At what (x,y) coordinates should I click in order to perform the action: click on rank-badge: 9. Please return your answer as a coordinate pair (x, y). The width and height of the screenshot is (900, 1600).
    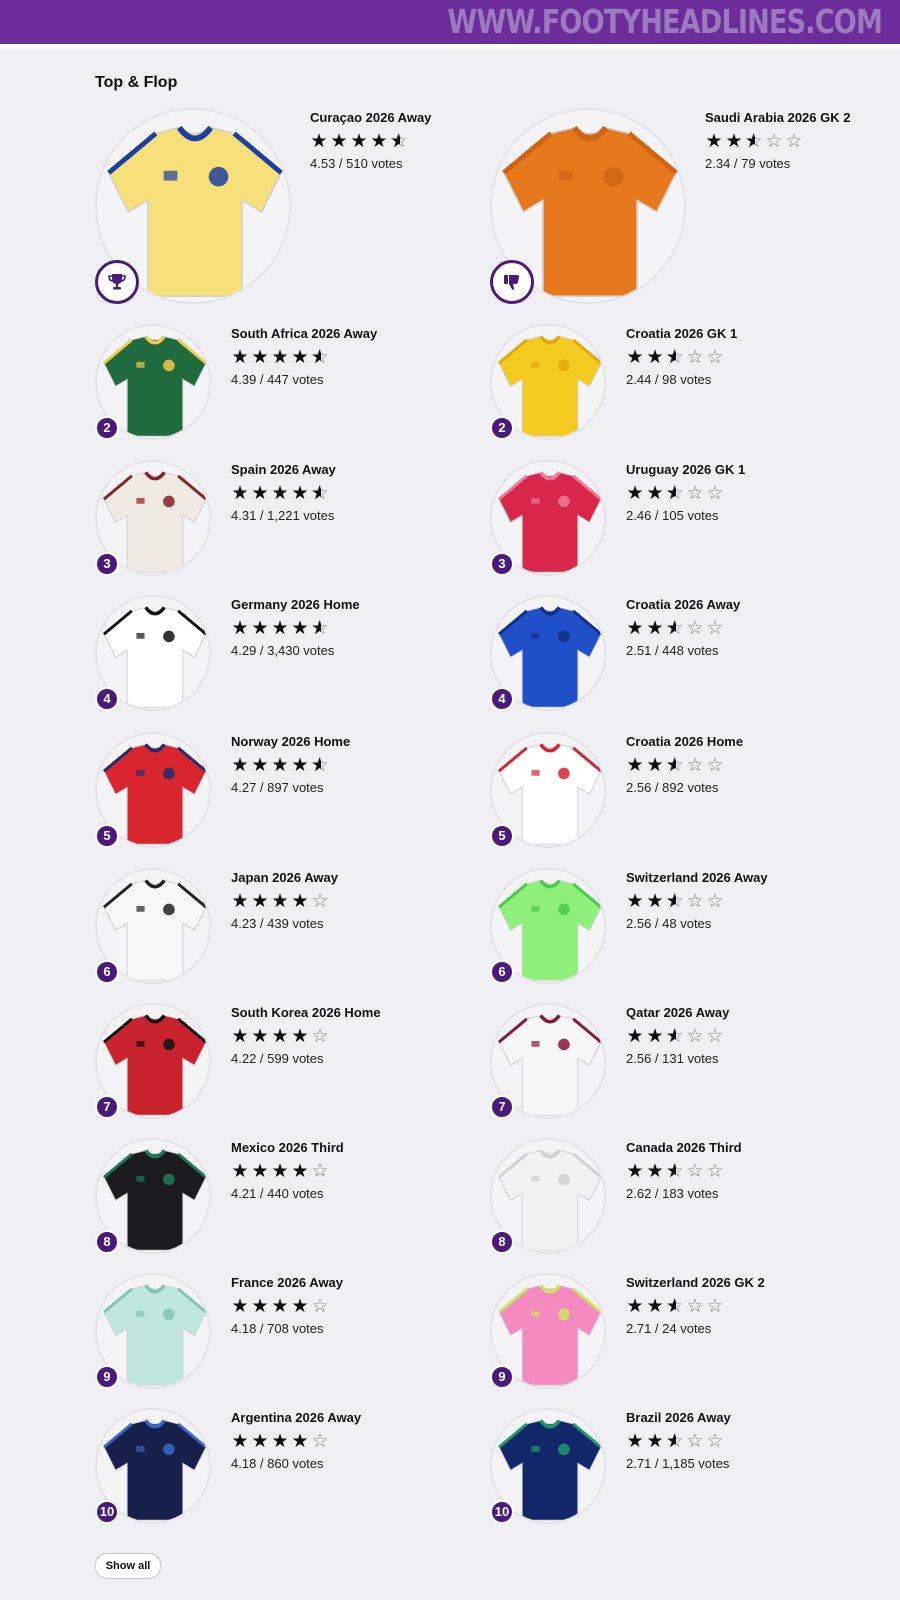
    Looking at the image, I should click on (502, 1377).